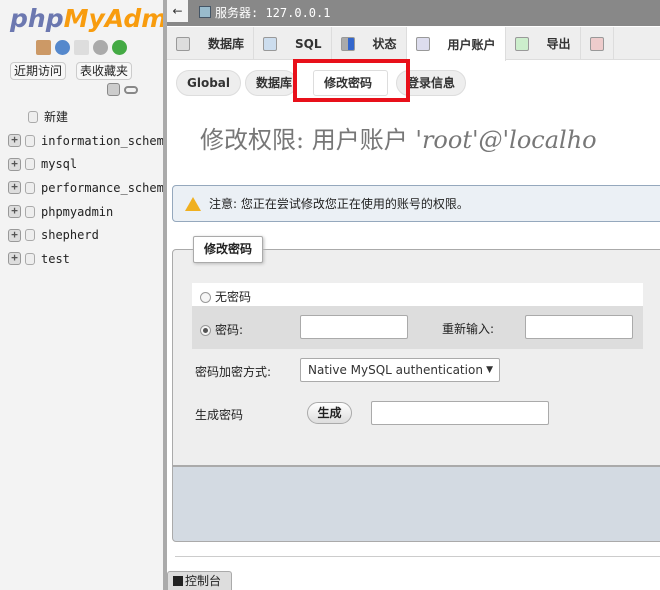 The height and width of the screenshot is (590, 660). Describe the element at coordinates (85, 212) in the screenshot. I see `database-item: + phpmyadmin` at that location.